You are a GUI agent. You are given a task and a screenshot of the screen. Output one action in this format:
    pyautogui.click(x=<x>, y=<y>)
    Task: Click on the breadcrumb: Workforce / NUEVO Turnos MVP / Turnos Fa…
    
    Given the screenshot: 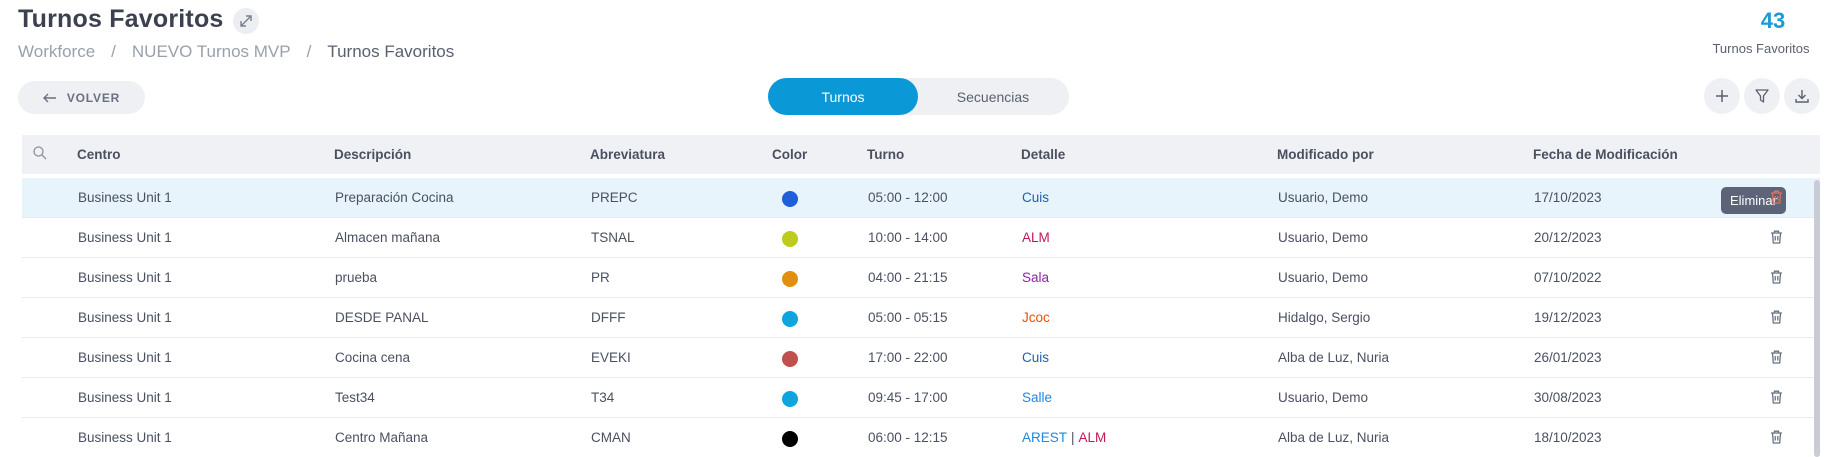 What is the action you would take?
    pyautogui.click(x=236, y=52)
    